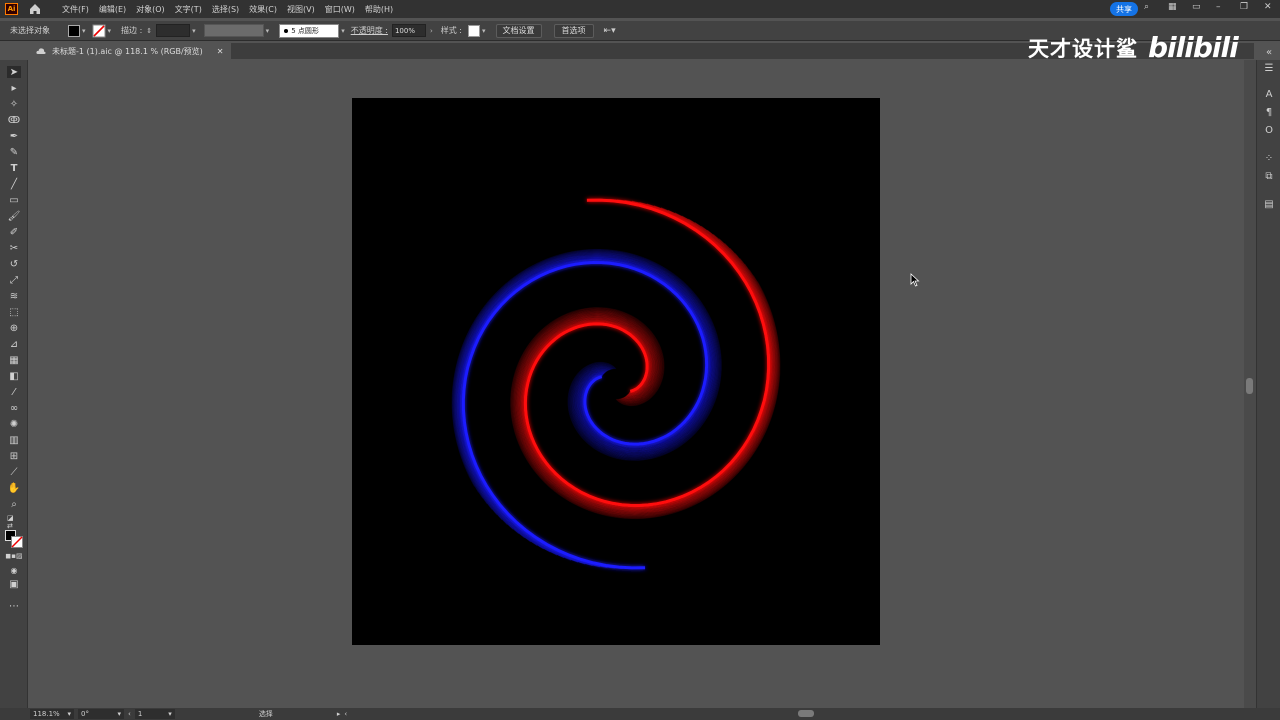 This screenshot has height=720, width=1280. I want to click on close-icon: ✕, so click(1269, 7).